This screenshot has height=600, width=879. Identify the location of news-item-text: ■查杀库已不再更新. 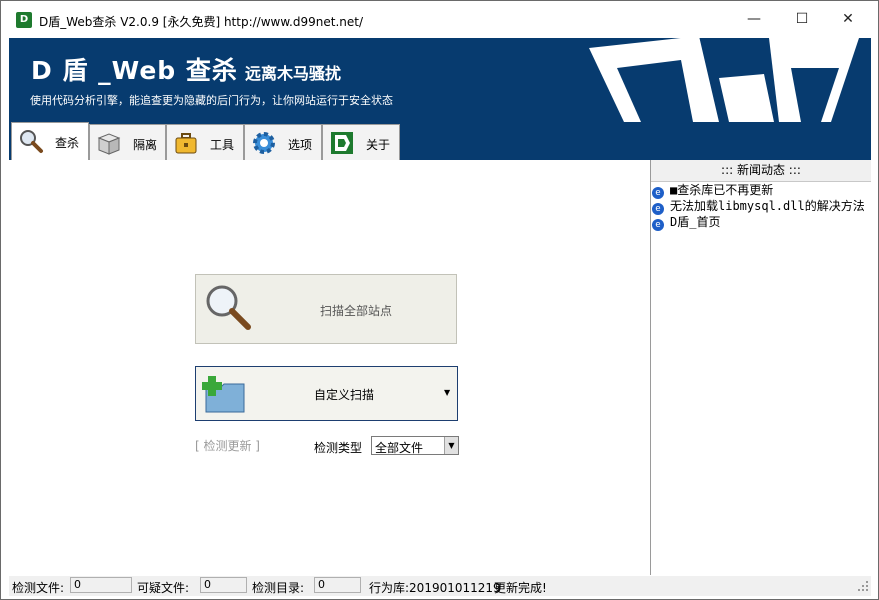
(722, 190).